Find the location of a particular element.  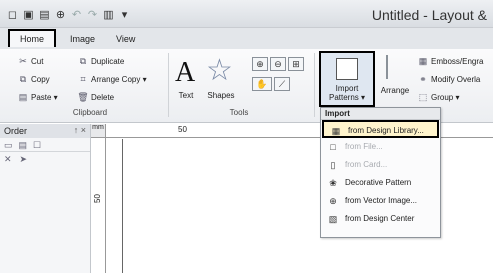

design-center-icon: ▧ is located at coordinates (333, 219).